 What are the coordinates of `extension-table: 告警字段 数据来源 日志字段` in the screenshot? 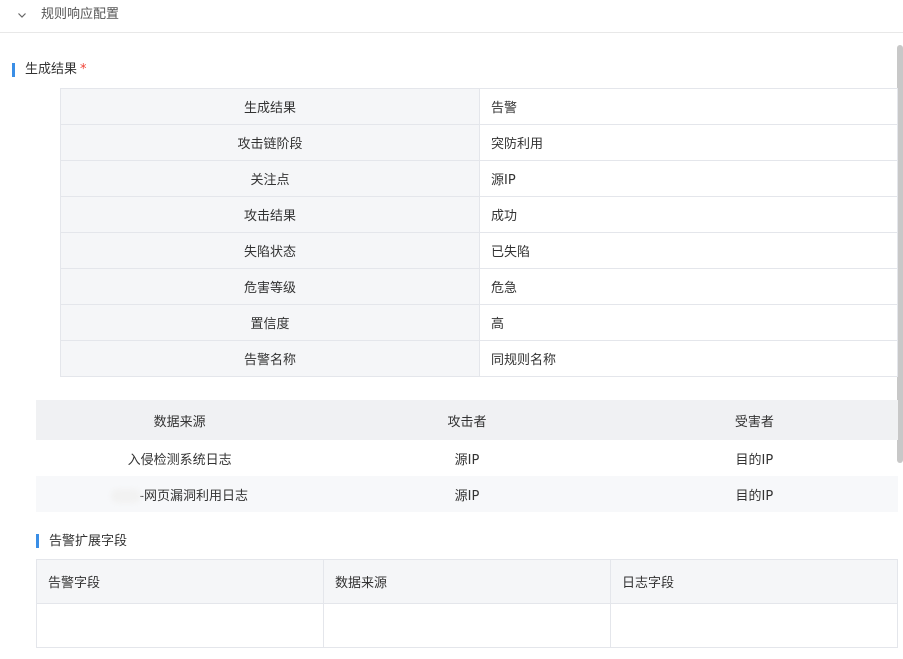 It's located at (467, 603).